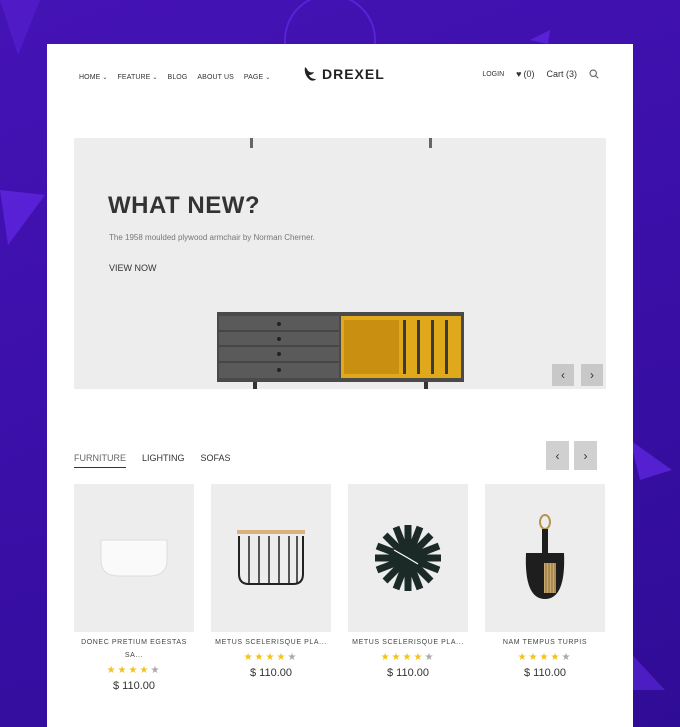 This screenshot has height=727, width=680. I want to click on tab-lighting: LIGHTING, so click(163, 460).